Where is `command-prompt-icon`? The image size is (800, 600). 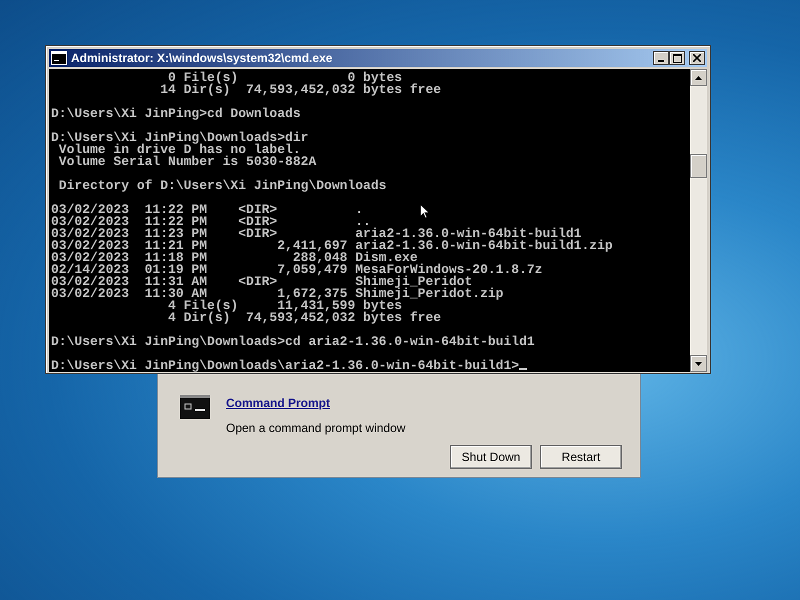
command-prompt-icon is located at coordinates (195, 407).